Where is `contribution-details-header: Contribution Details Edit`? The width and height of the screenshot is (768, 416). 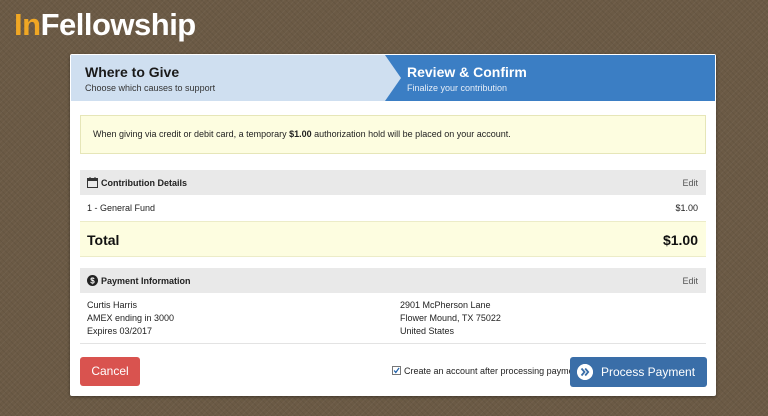 contribution-details-header: Contribution Details Edit is located at coordinates (393, 182).